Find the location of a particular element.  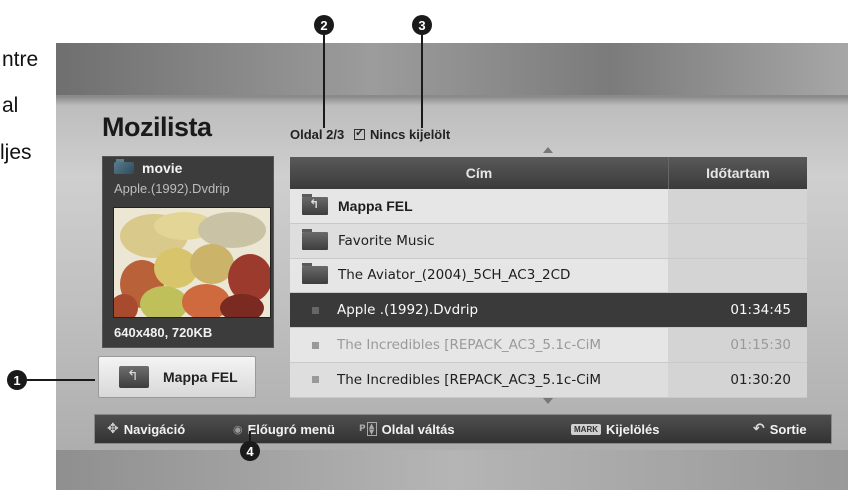

list-row-folder-up: Mappa FEL is located at coordinates (548, 206).